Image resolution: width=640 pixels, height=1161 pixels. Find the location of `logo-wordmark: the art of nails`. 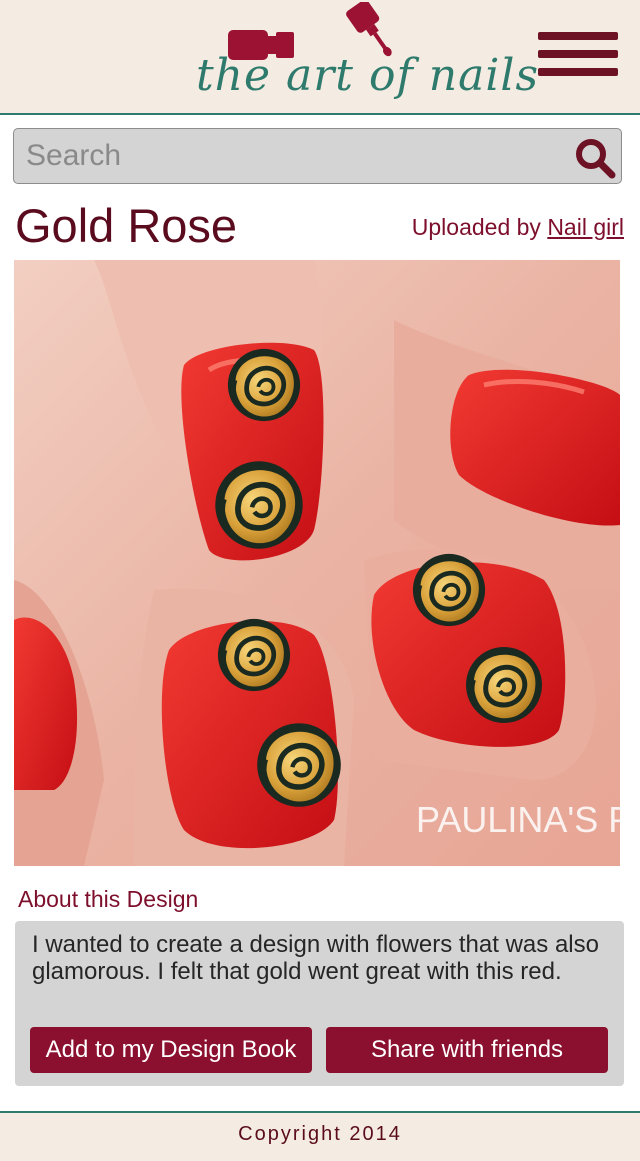

logo-wordmark: the art of nails is located at coordinates (368, 75).